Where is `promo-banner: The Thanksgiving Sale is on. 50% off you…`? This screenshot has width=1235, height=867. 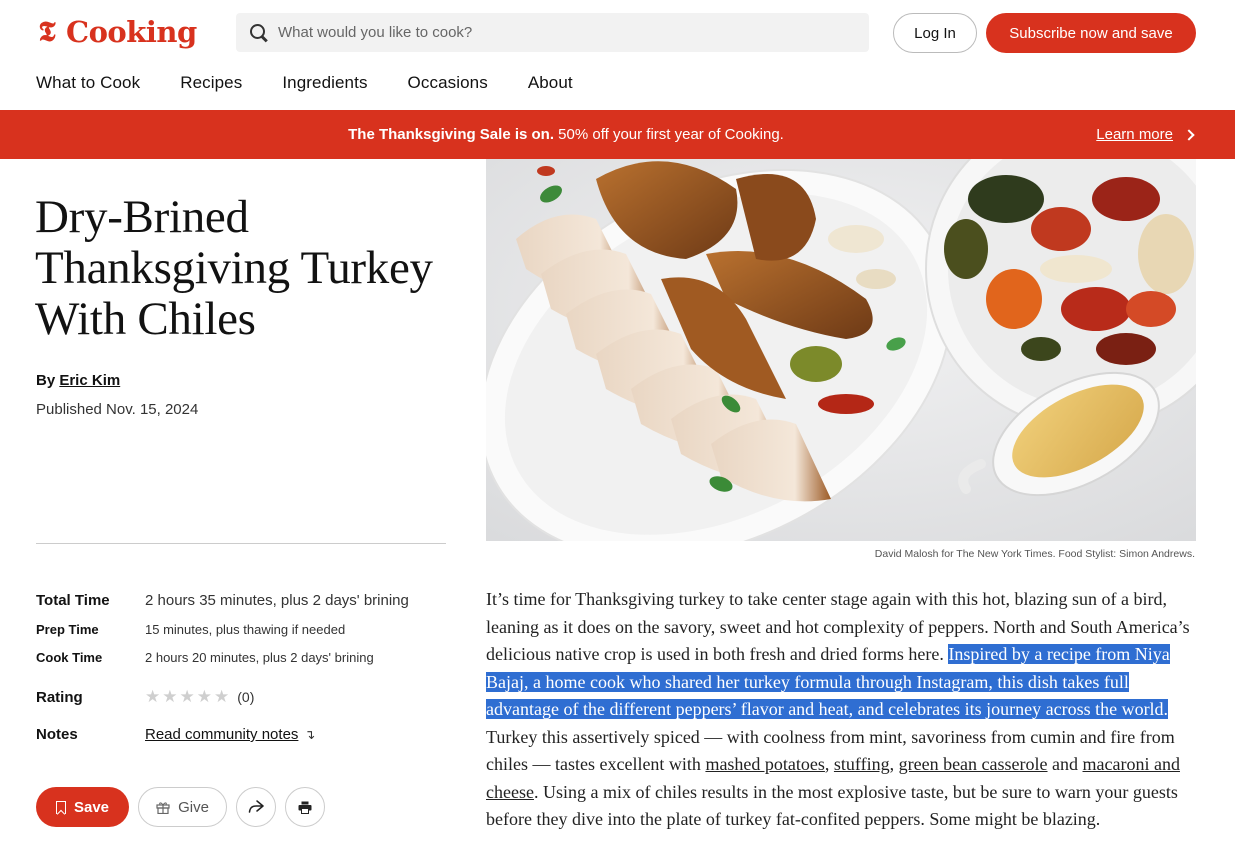
promo-banner: The Thanksgiving Sale is on. 50% off you… is located at coordinates (617, 134).